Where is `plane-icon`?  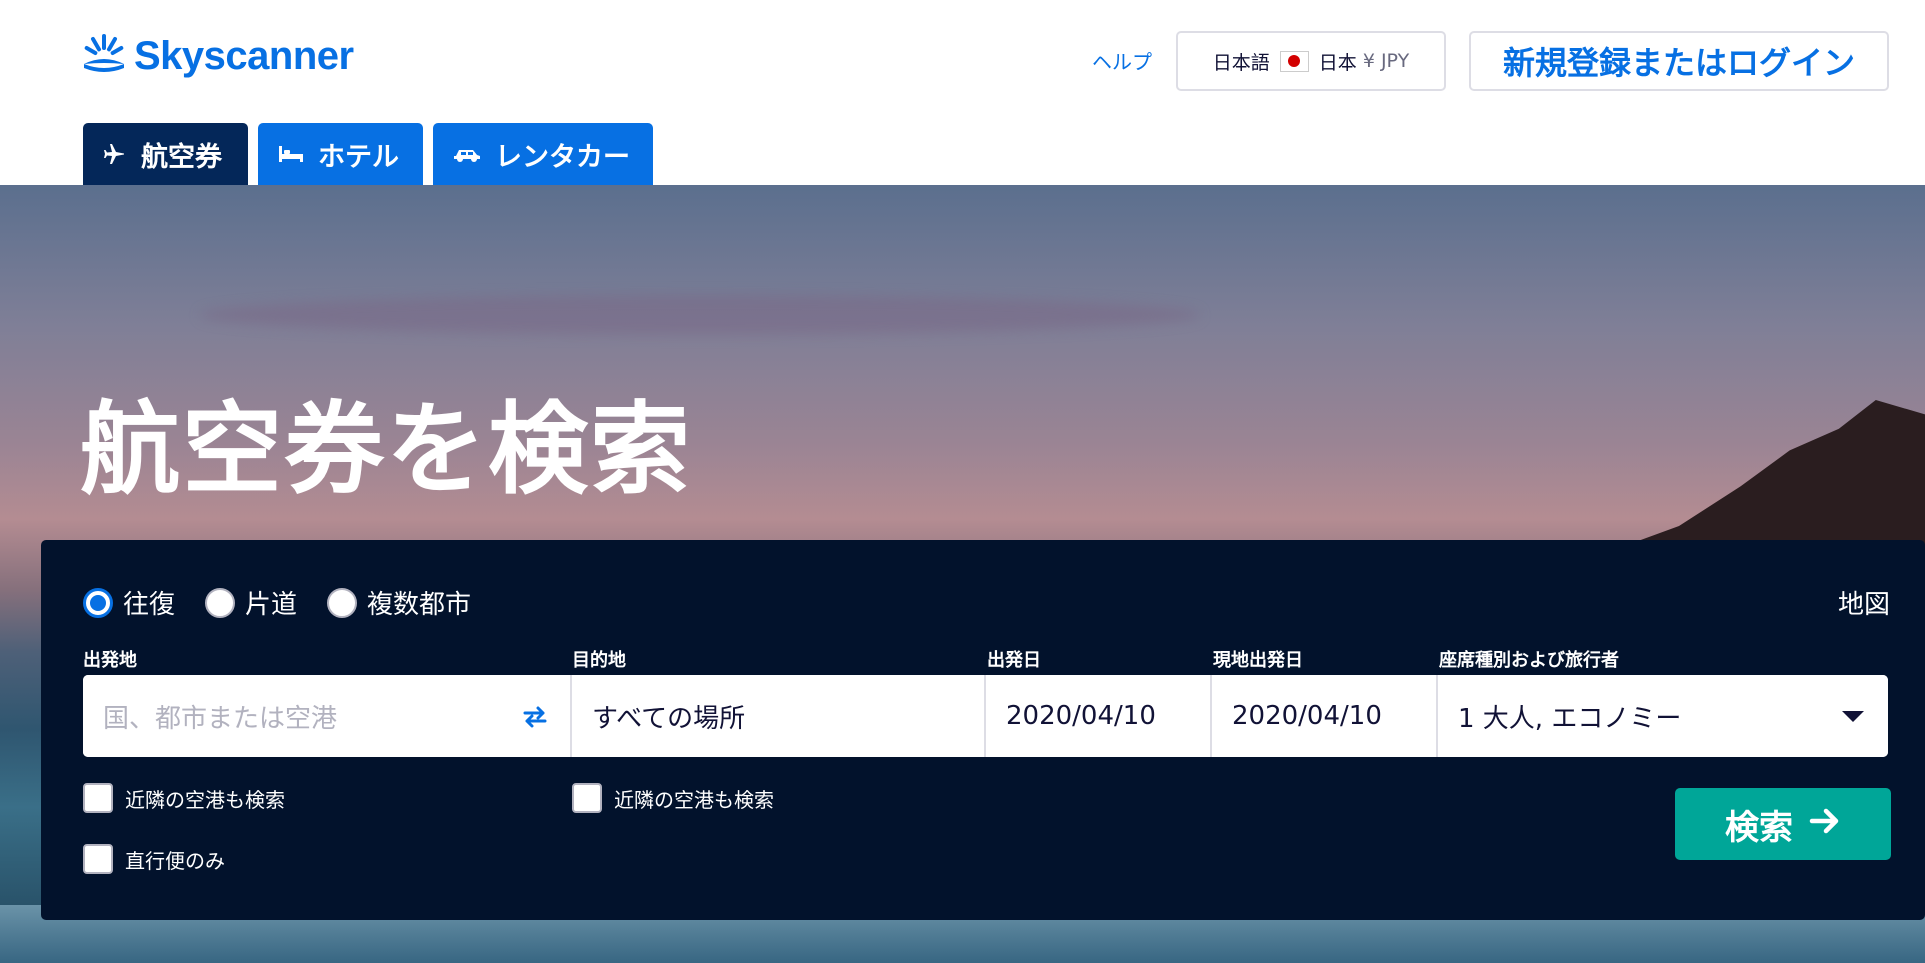
plane-icon is located at coordinates (115, 154).